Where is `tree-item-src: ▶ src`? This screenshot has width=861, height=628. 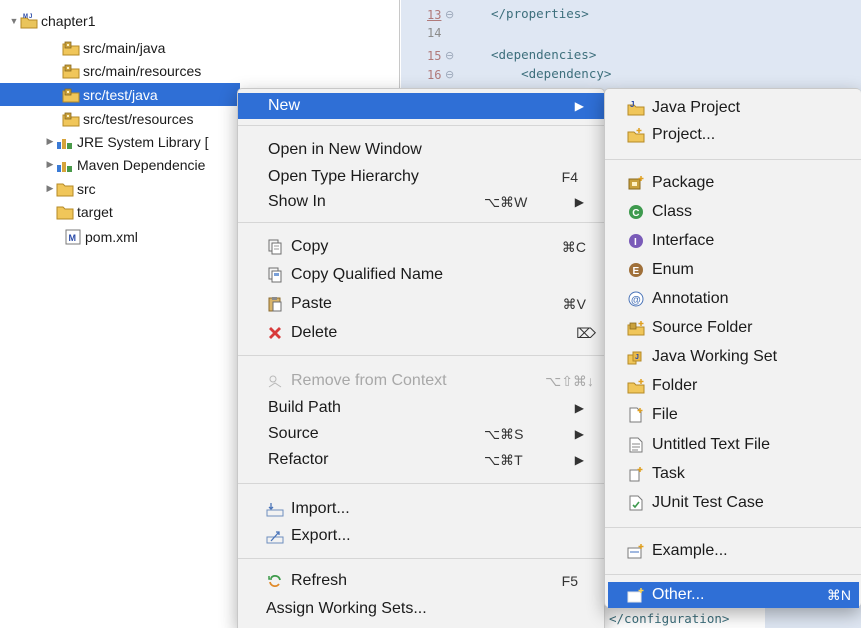 tree-item-src: ▶ src is located at coordinates (120, 188).